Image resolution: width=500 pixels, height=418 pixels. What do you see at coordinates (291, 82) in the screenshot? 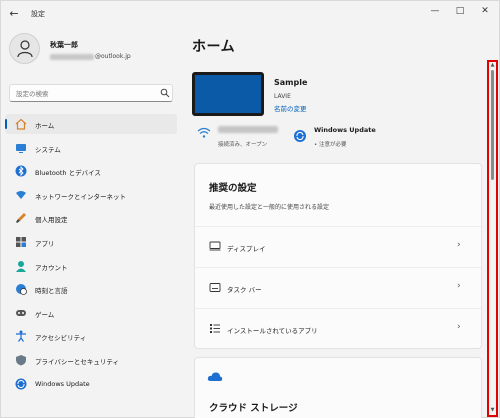
I see `device-name: Sample` at bounding box center [291, 82].